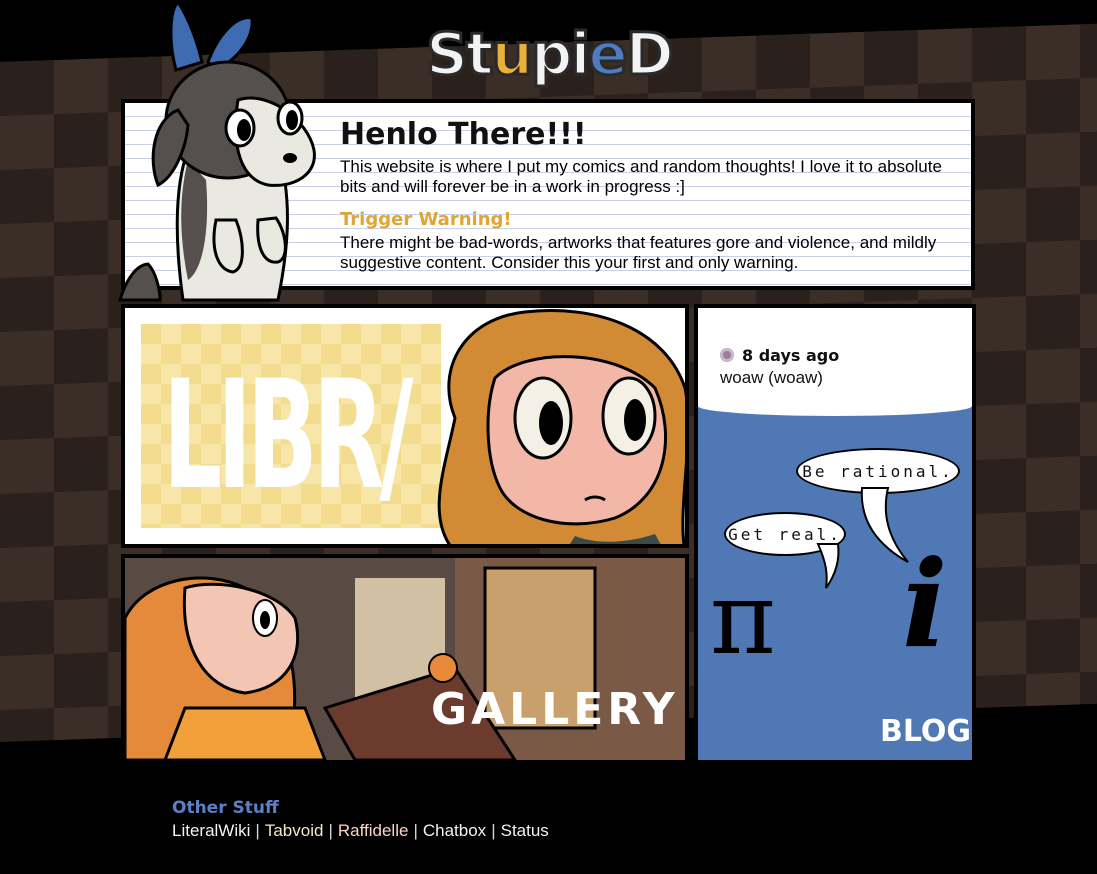 The width and height of the screenshot is (1097, 874). I want to click on gallery-label: GALLERY, so click(555, 709).